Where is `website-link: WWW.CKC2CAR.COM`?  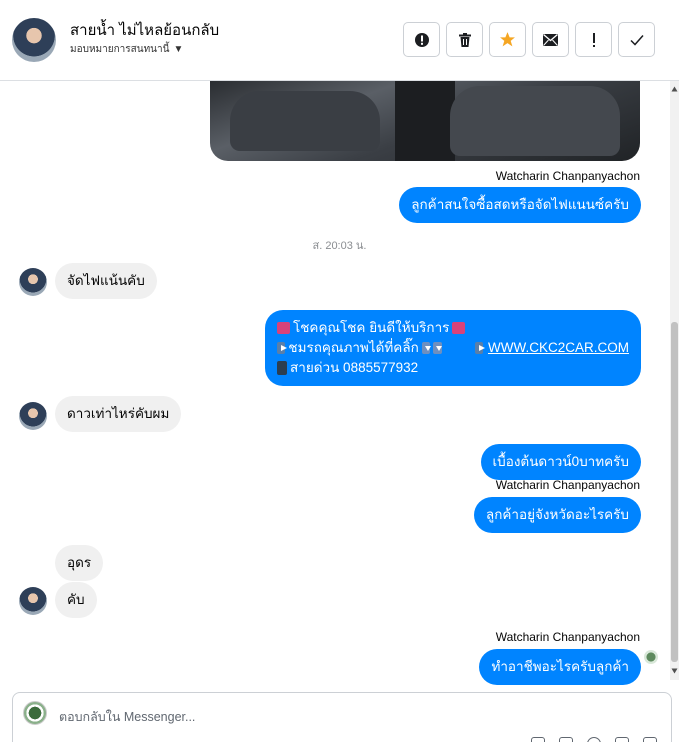
website-link: WWW.CKC2CAR.COM is located at coordinates (558, 348).